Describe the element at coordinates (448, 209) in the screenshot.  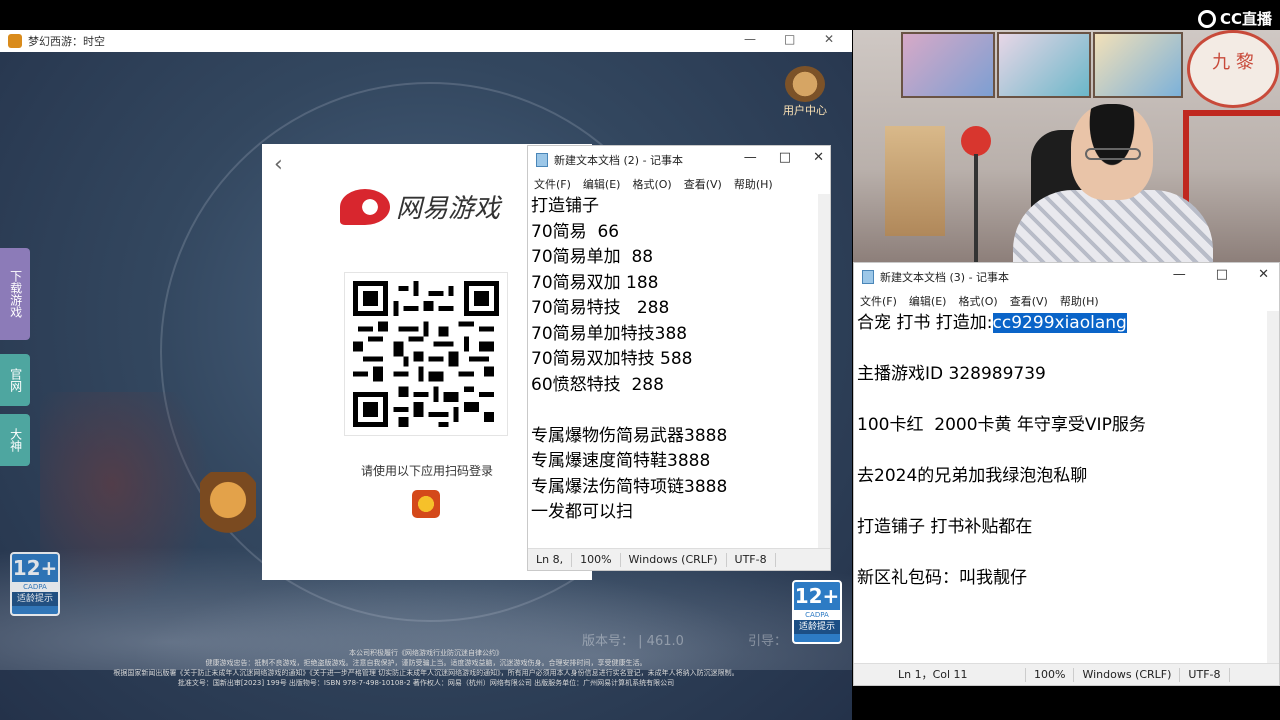
I see `netease-brand-text: 网易游戏` at that location.